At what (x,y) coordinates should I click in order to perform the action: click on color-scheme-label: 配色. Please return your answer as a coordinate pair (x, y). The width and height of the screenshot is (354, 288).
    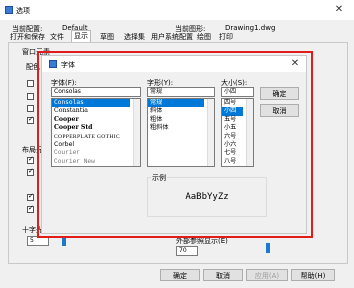
    Looking at the image, I should click on (33, 67).